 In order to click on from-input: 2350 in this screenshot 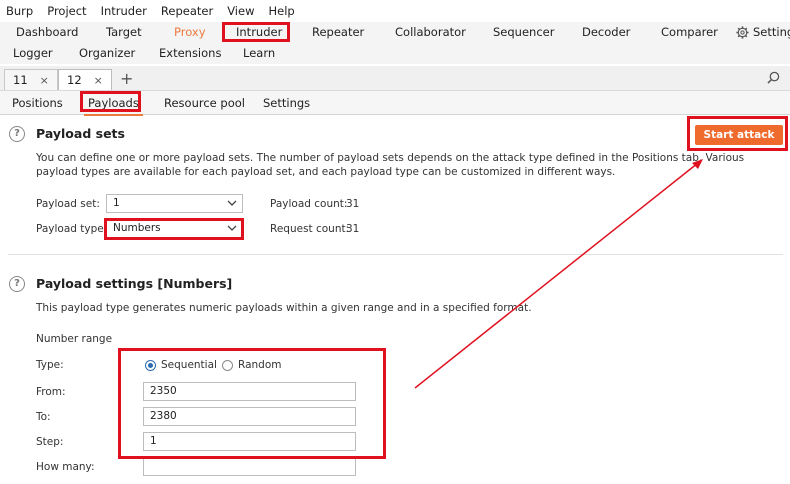, I will do `click(249, 391)`.